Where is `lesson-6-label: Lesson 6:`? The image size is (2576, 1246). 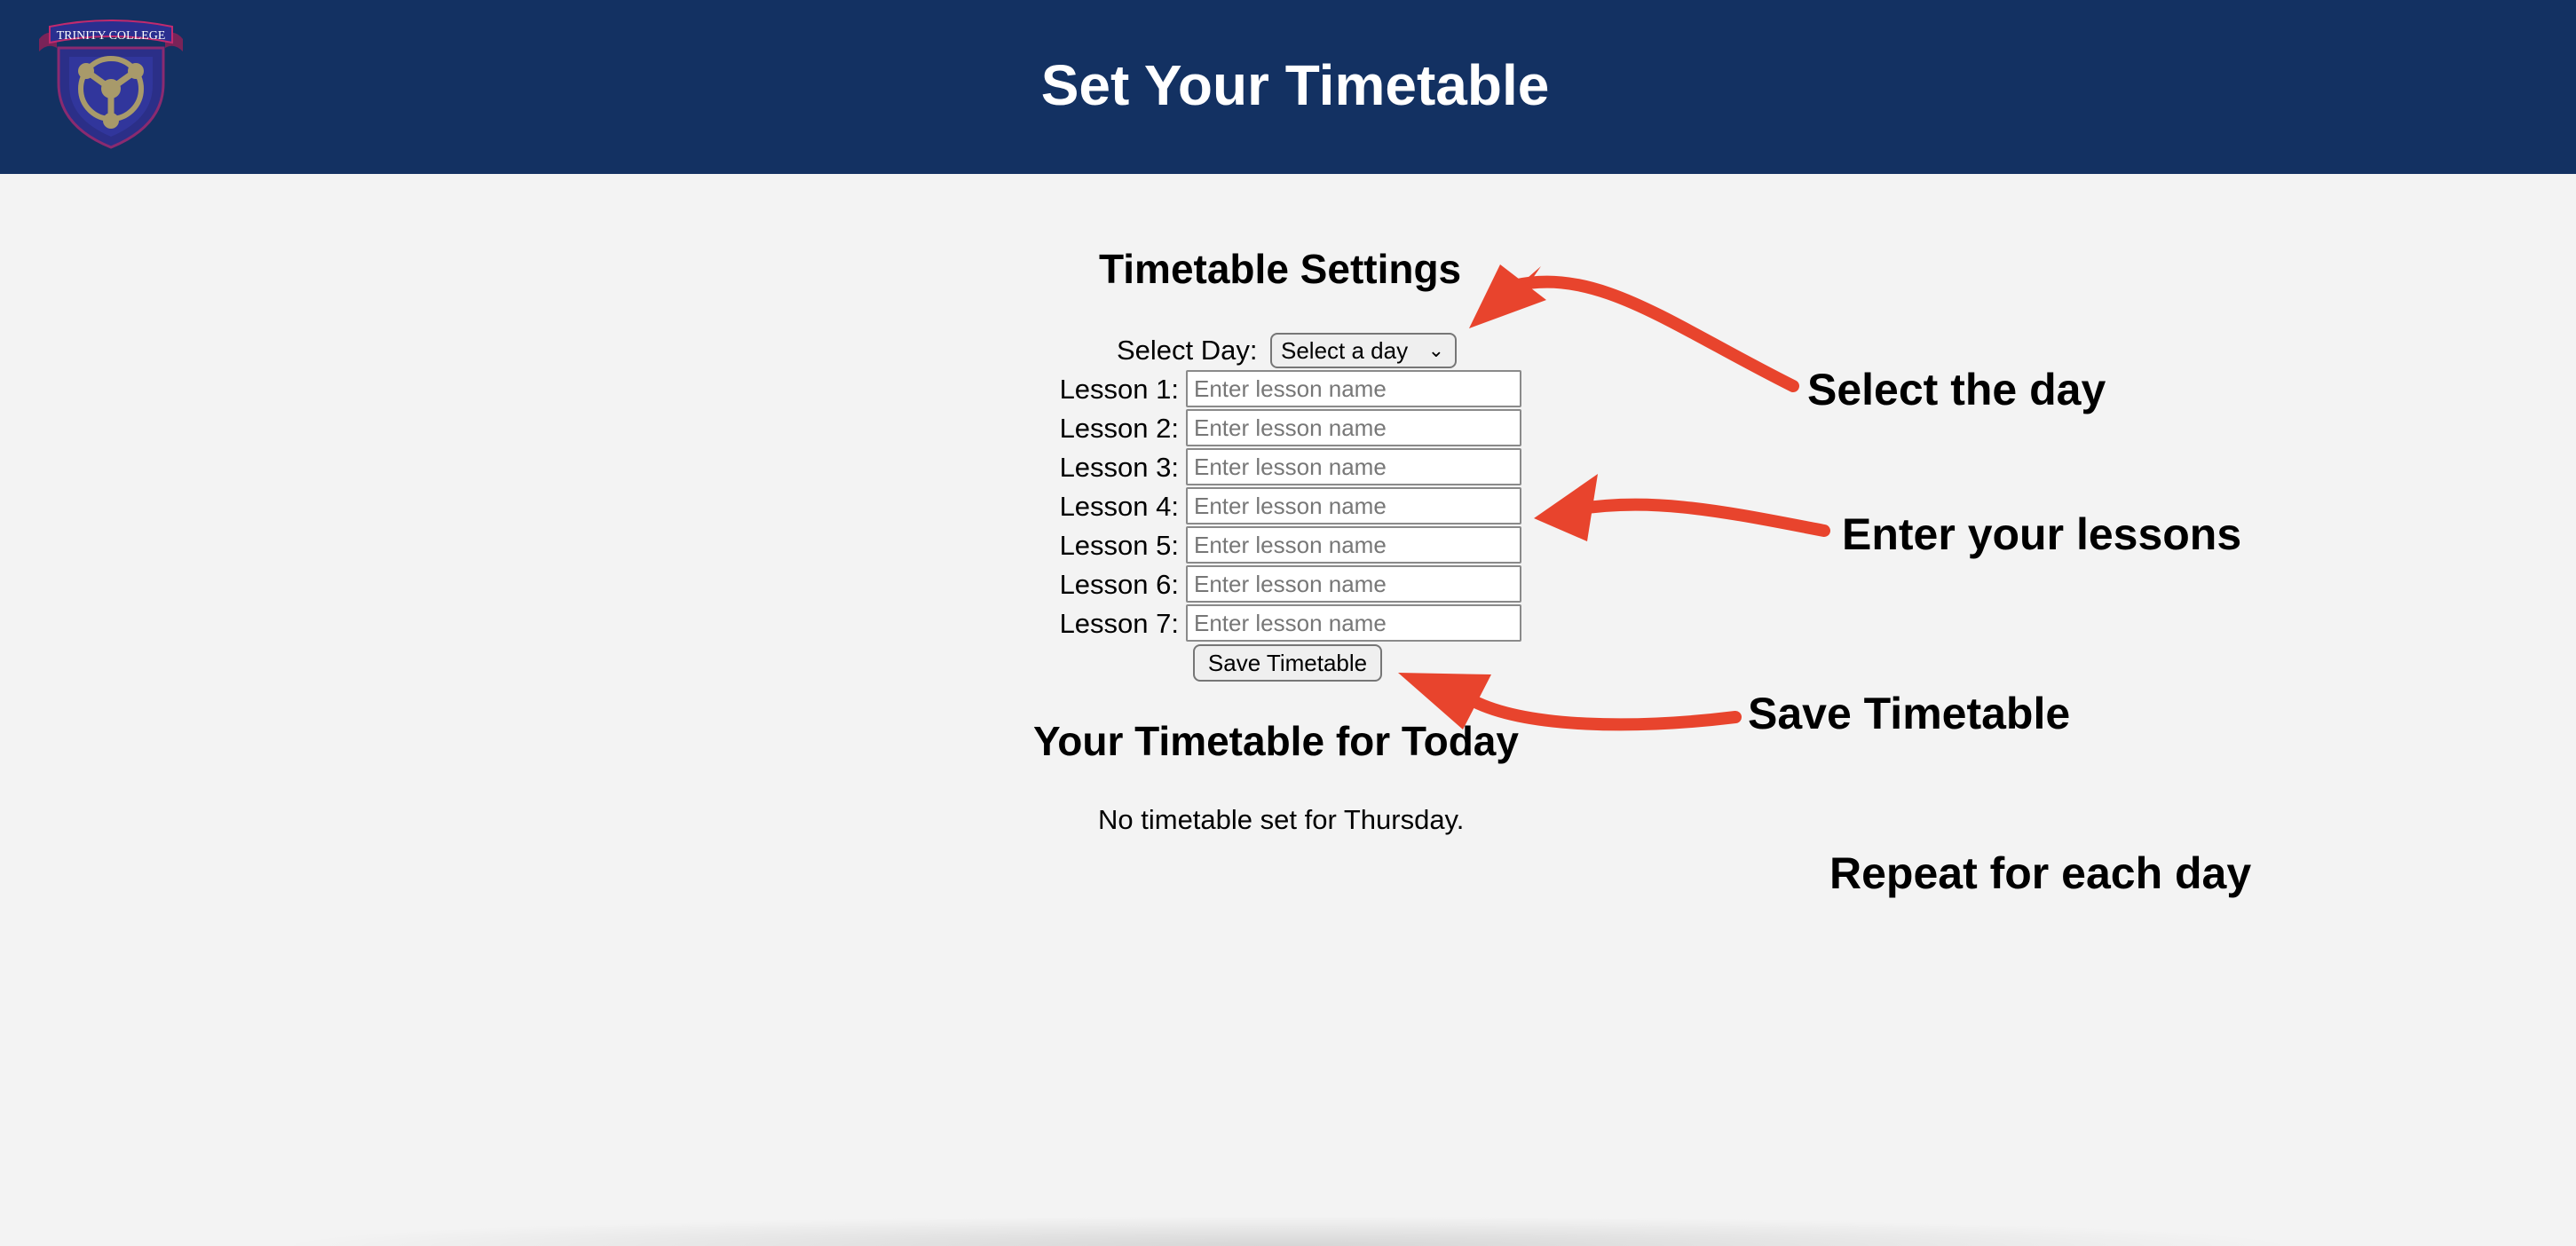 lesson-6-label: Lesson 6: is located at coordinates (1119, 584).